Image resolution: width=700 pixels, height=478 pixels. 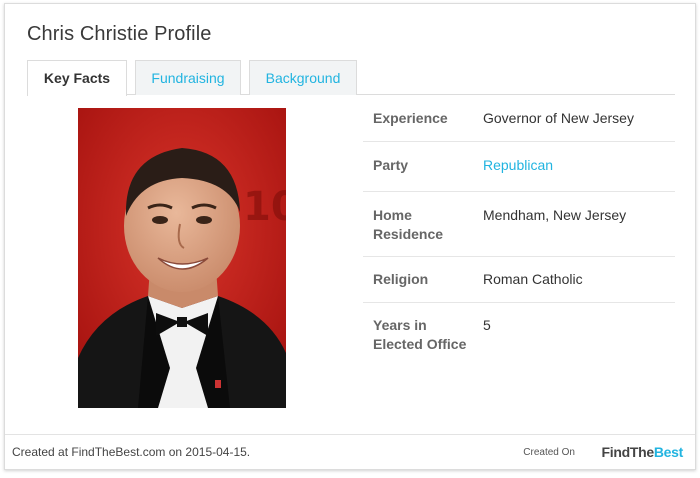 What do you see at coordinates (668, 452) in the screenshot?
I see `brand-accent: Best` at bounding box center [668, 452].